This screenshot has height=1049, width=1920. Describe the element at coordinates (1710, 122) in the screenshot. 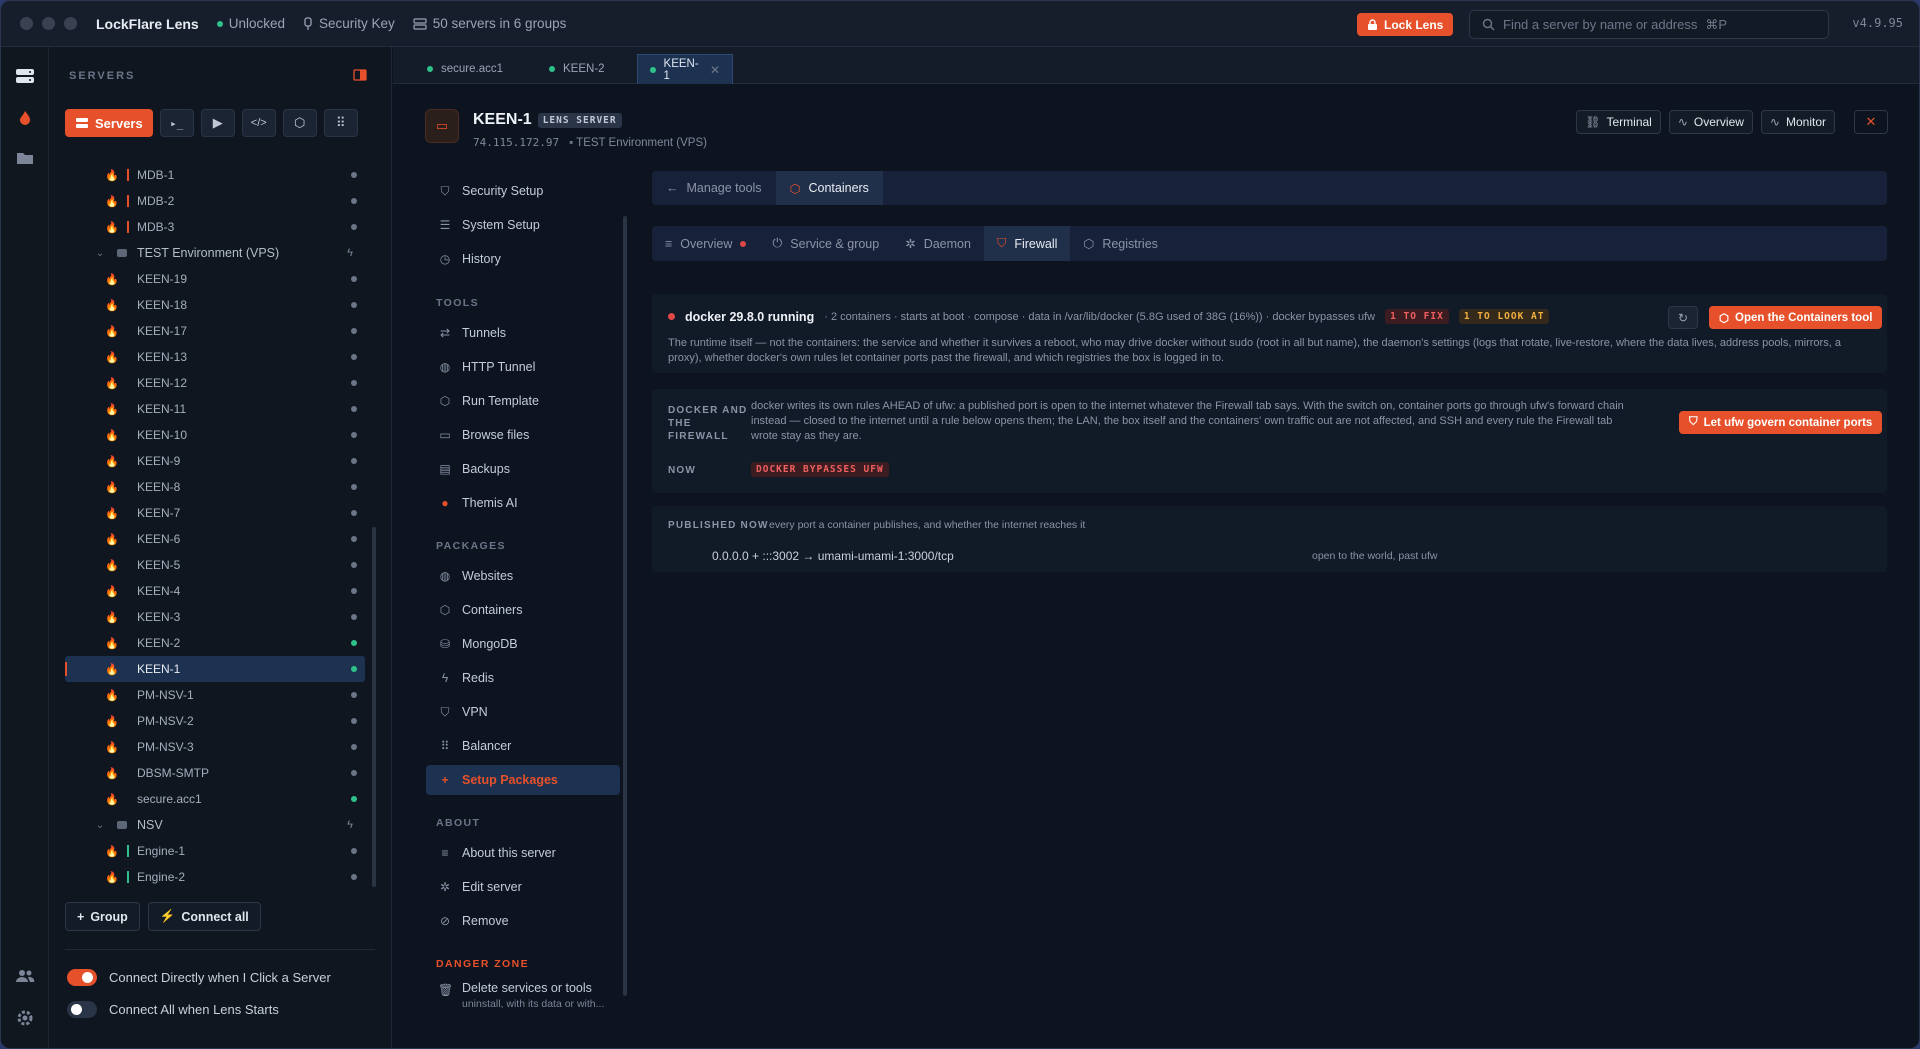

I see `overview-button: ∿ Overview` at that location.